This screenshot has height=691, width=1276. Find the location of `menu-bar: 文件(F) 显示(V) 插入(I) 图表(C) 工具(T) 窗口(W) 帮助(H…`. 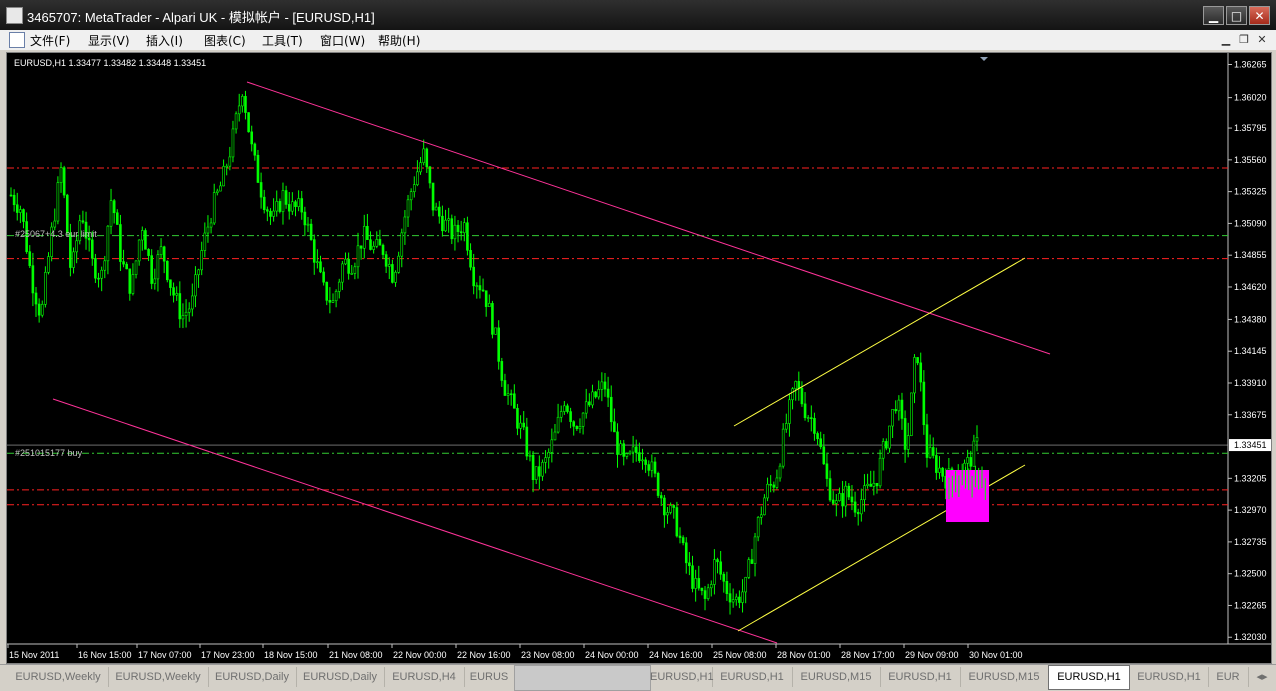

menu-bar: 文件(F) 显示(V) 插入(I) 图表(C) 工具(T) 窗口(W) 帮助(H… is located at coordinates (638, 40).